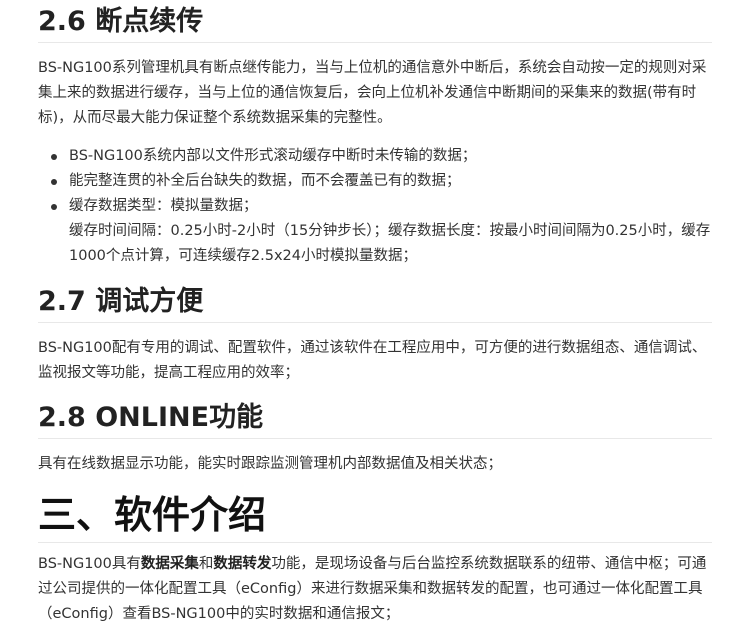  Describe the element at coordinates (169, 564) in the screenshot. I see `bold-term-data-collection: 数据采集` at that location.